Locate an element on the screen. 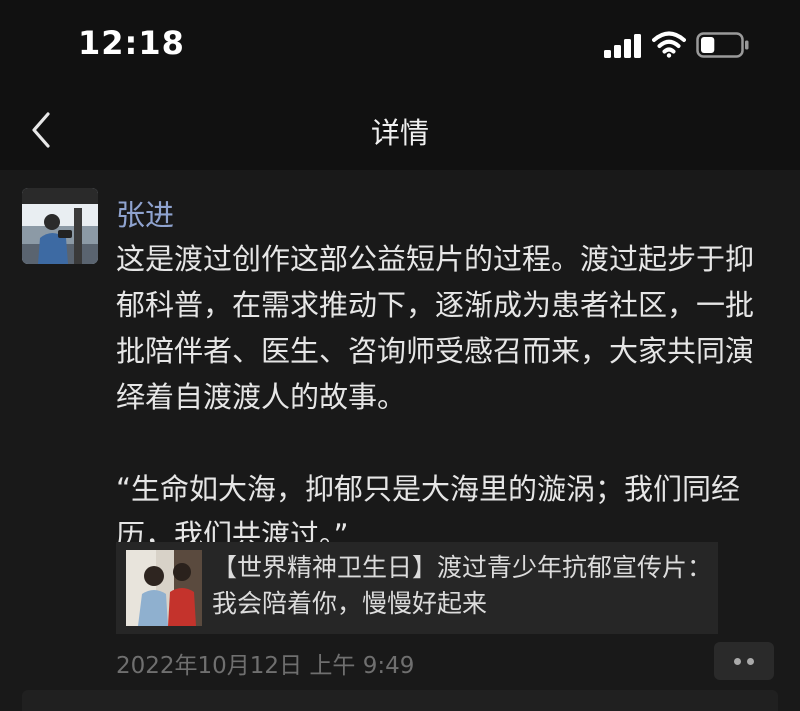 The image size is (800, 711). post-timestamp: 2022年10月12日 上午 9:49 is located at coordinates (265, 666).